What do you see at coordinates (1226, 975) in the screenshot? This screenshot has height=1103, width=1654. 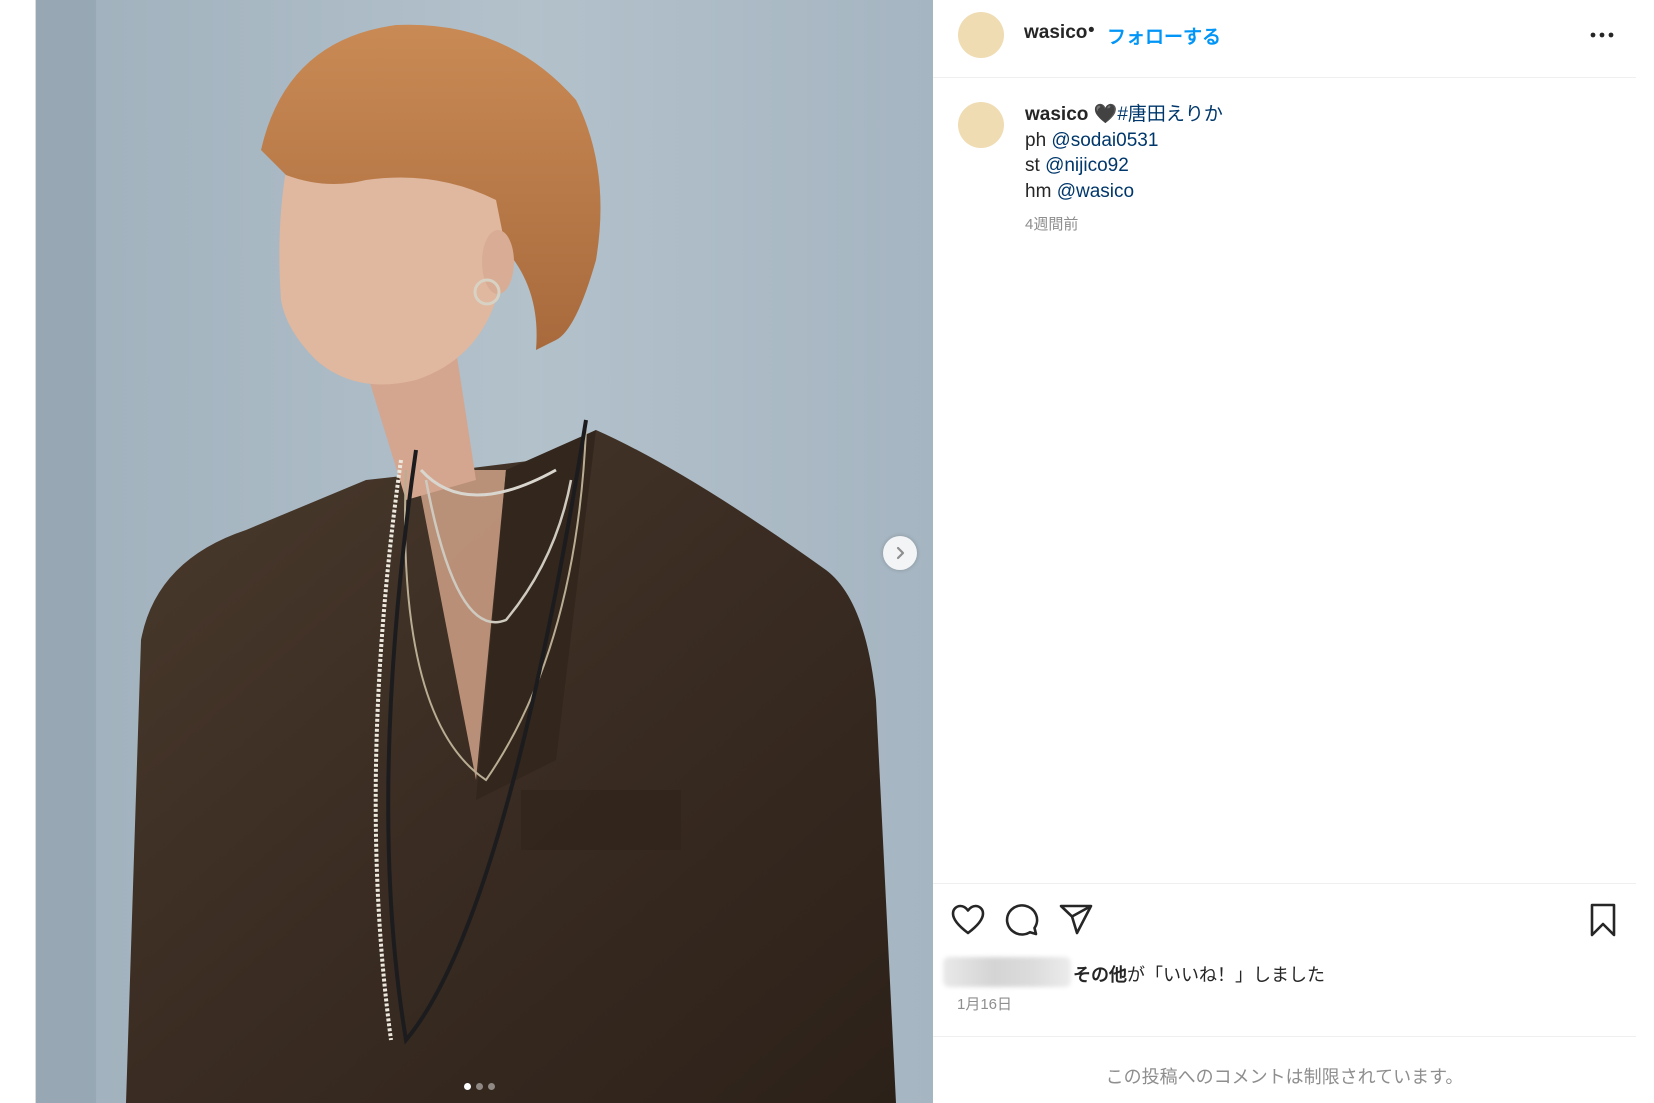 I see `likes-suffix: が「いいね！」しました` at bounding box center [1226, 975].